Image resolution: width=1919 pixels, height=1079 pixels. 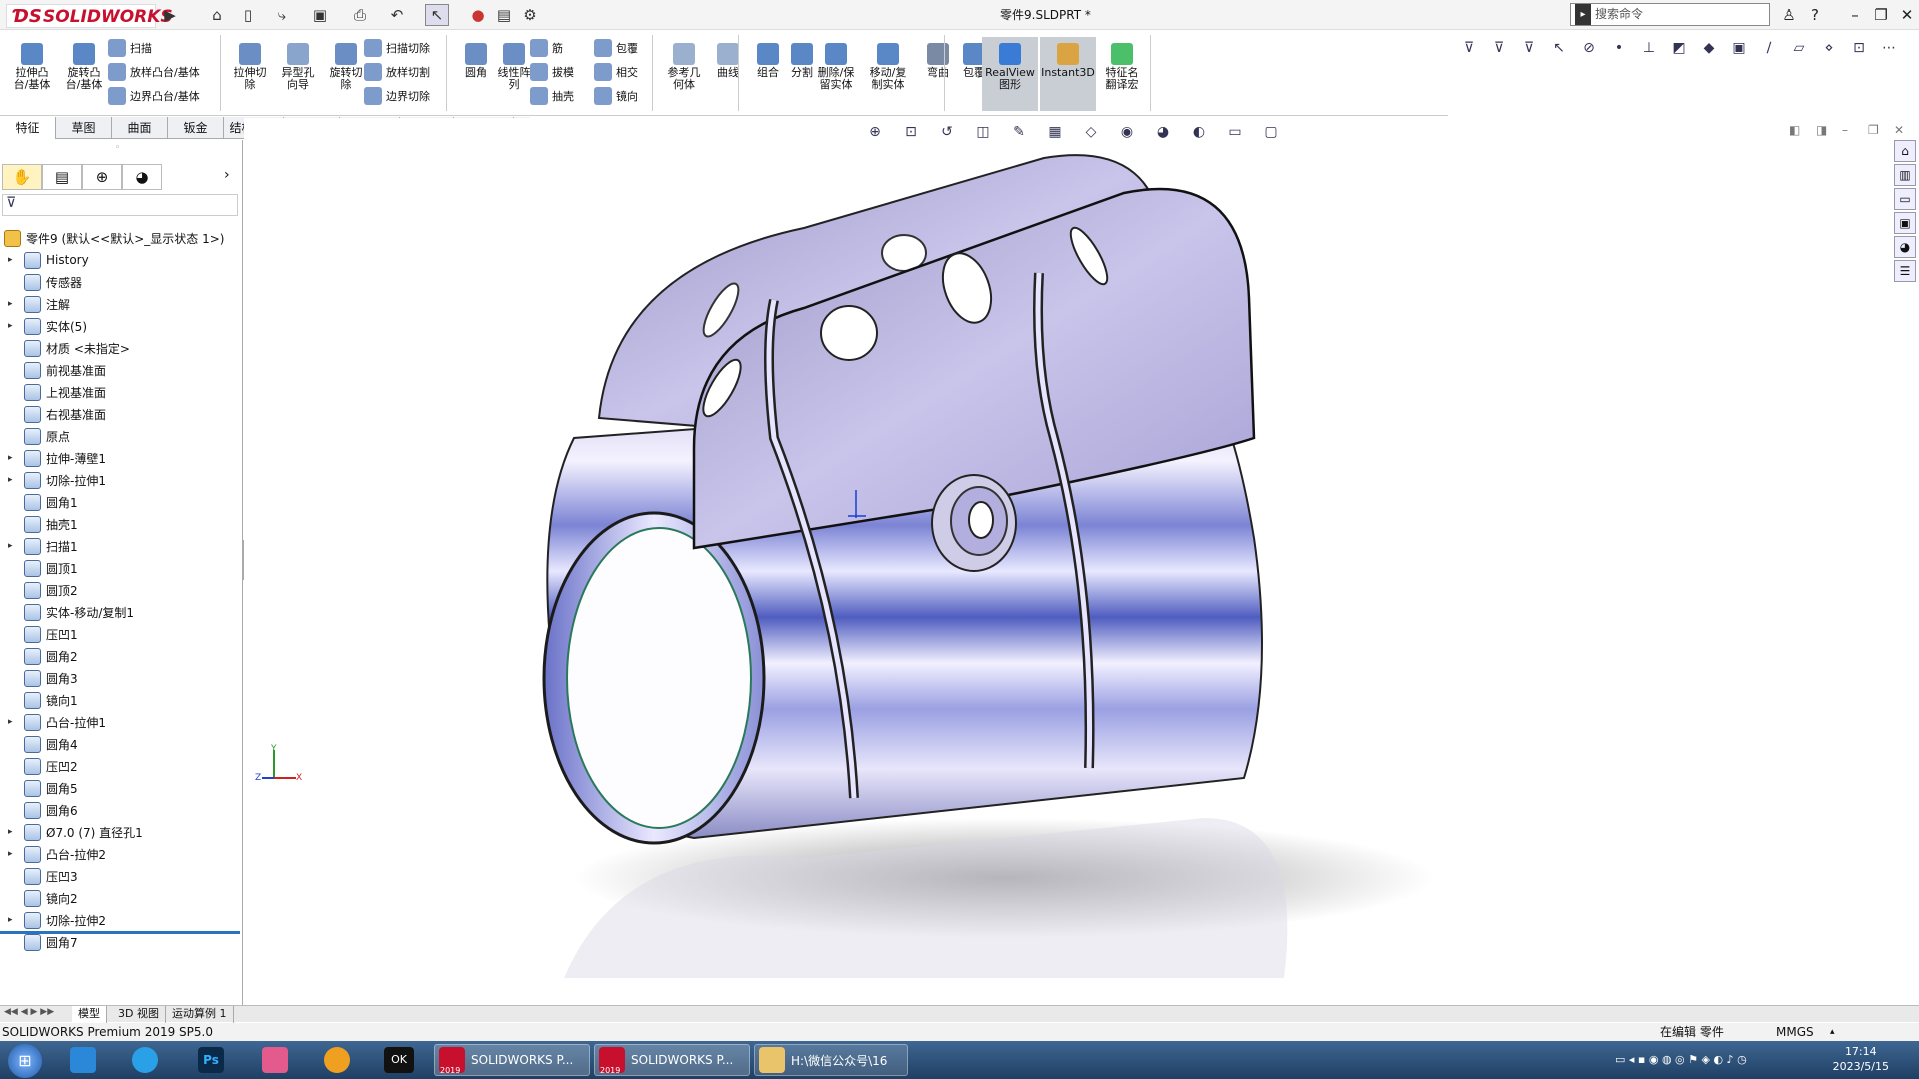 I want to click on tree-item: 材质 <未指定>, so click(x=120, y=348).